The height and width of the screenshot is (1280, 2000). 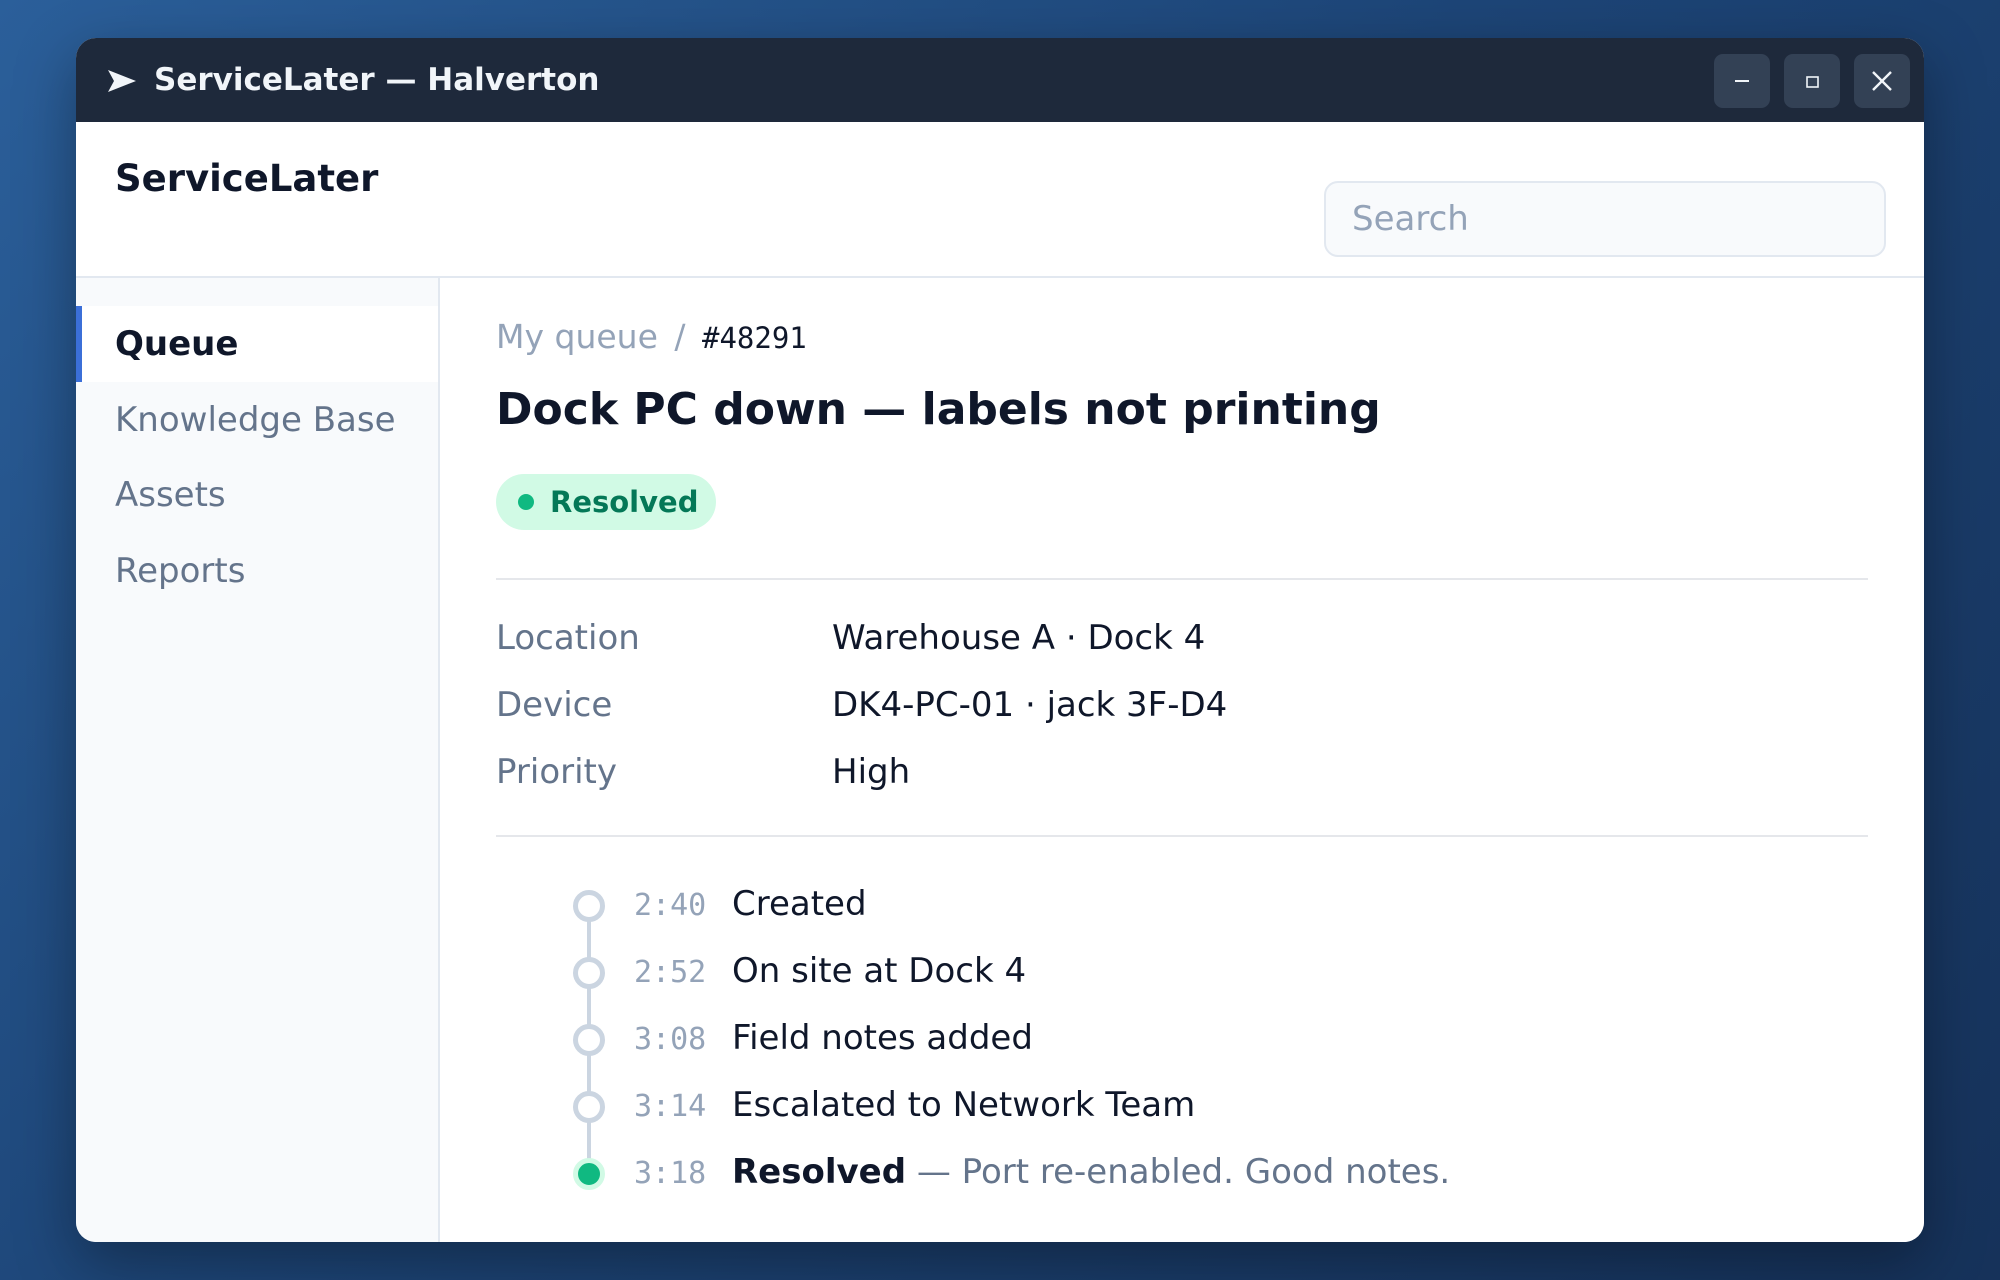 I want to click on maximize-button, so click(x=1812, y=81).